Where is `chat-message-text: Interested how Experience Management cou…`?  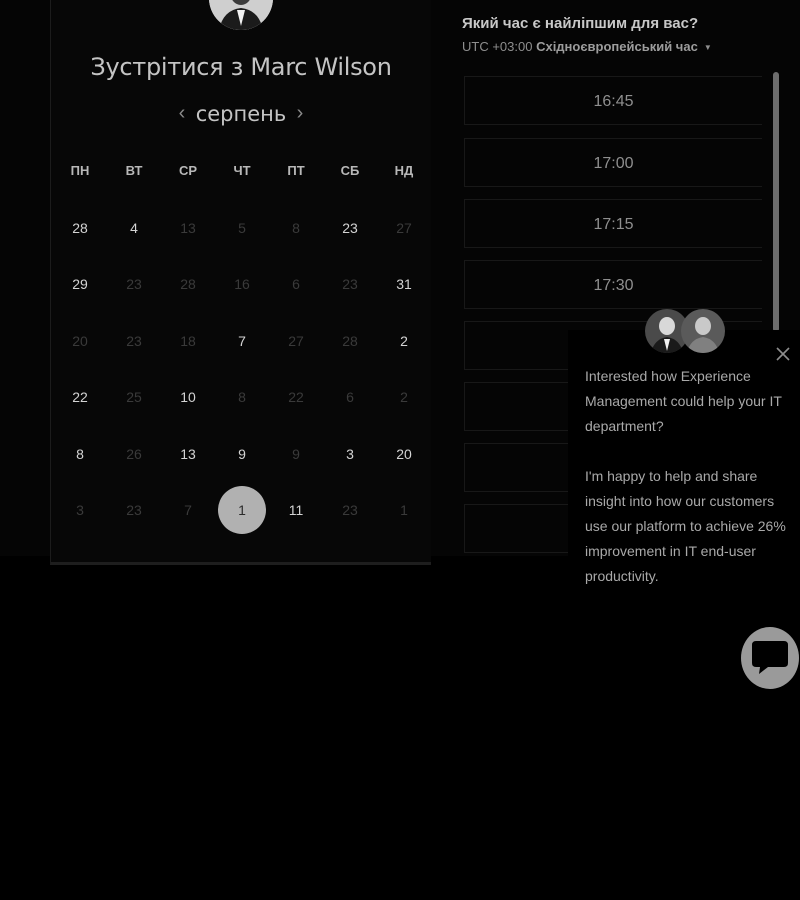
chat-message-text: Interested how Experience Management cou… is located at coordinates (687, 489).